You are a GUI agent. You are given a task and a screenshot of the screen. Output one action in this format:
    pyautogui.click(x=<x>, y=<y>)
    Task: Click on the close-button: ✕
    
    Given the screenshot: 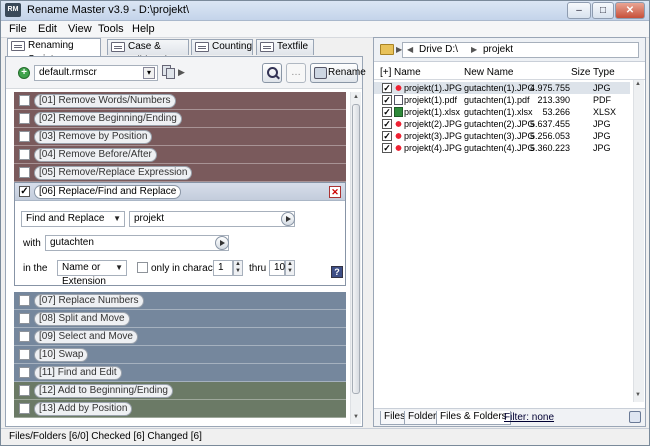 What is the action you would take?
    pyautogui.click(x=630, y=10)
    